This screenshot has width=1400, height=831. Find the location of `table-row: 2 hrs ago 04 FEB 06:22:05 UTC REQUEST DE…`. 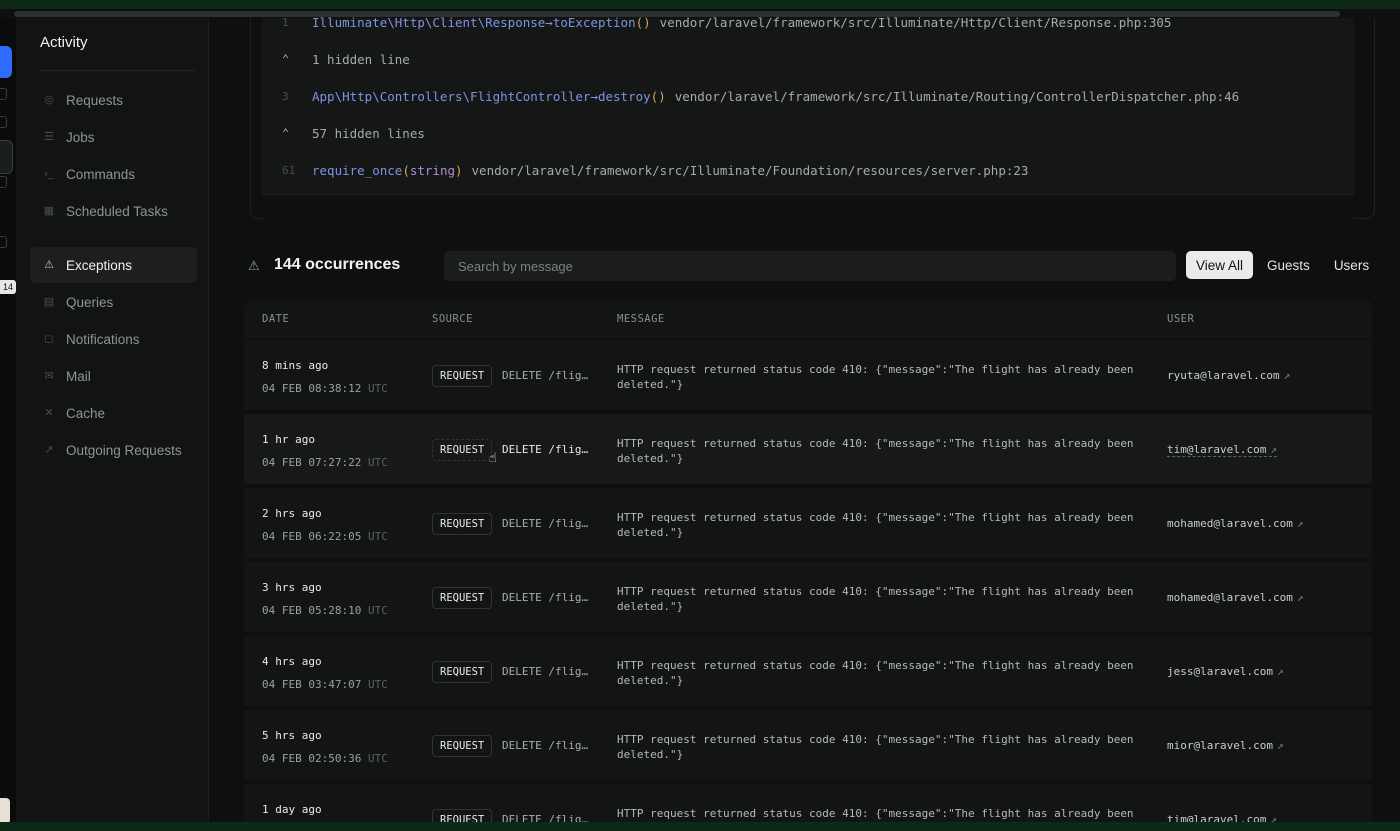

table-row: 2 hrs ago 04 FEB 06:22:05 UTC REQUEST DE… is located at coordinates (808, 522).